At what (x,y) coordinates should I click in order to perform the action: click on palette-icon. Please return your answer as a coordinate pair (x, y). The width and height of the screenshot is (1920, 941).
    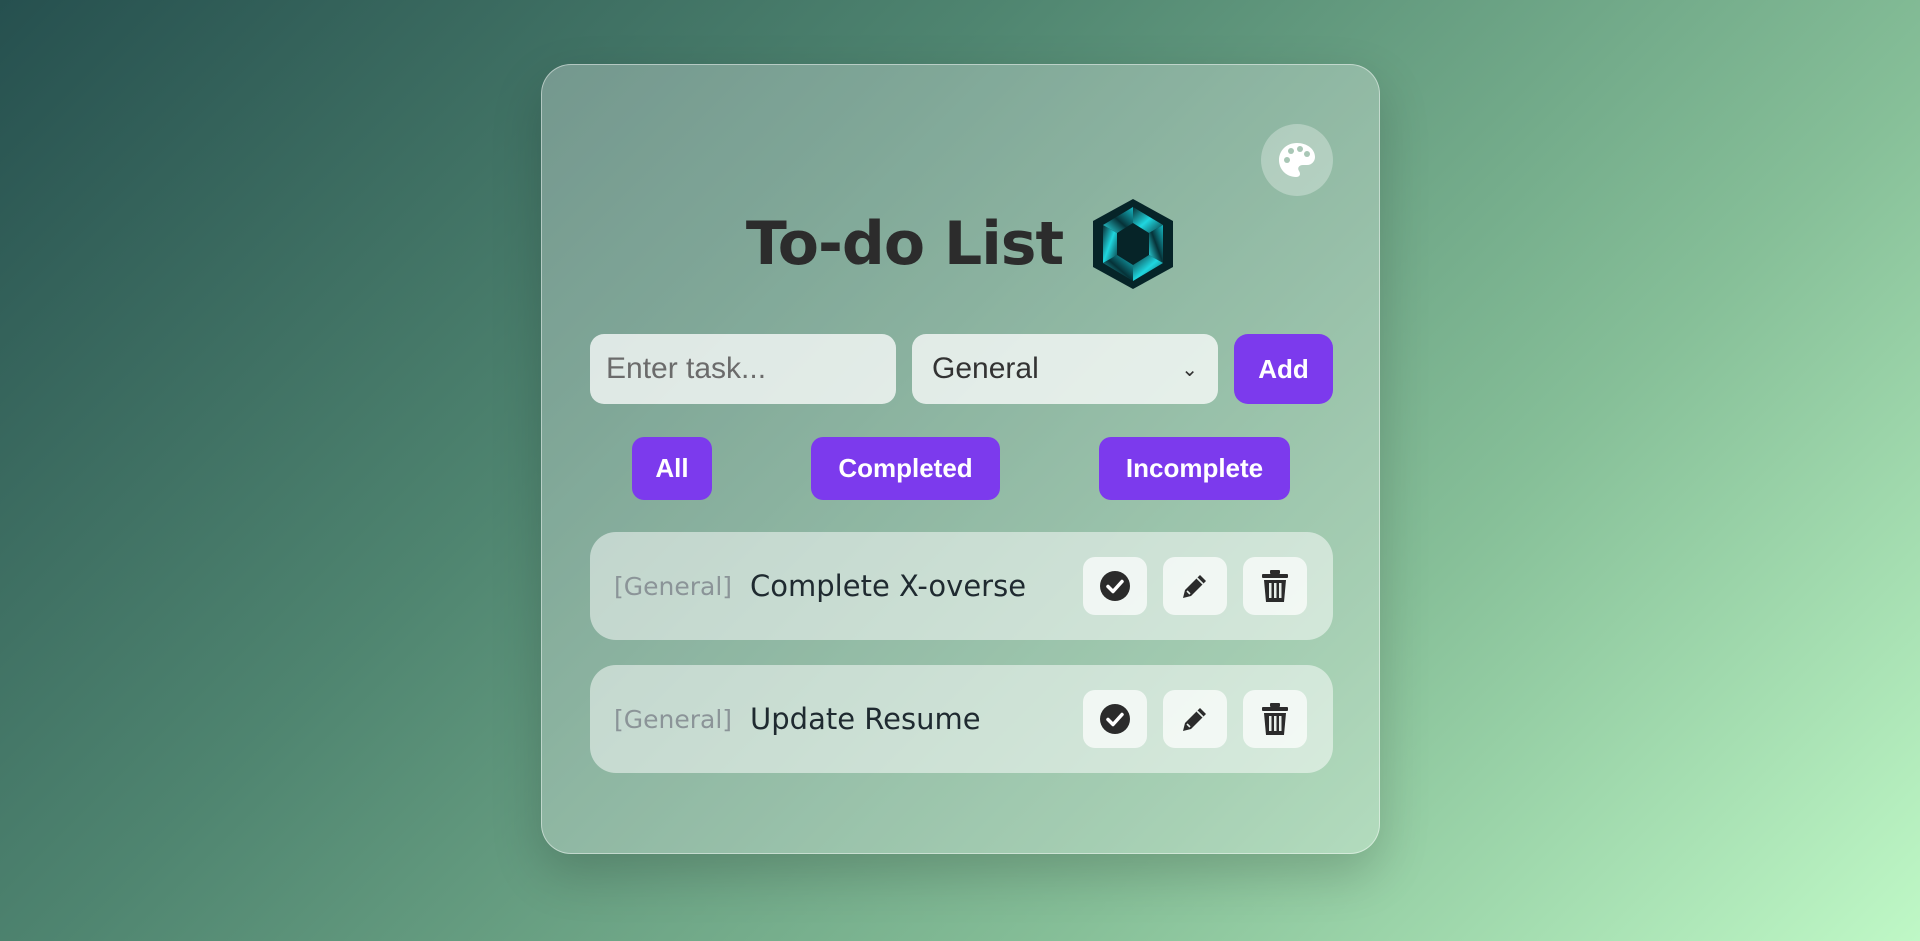
    Looking at the image, I should click on (1297, 160).